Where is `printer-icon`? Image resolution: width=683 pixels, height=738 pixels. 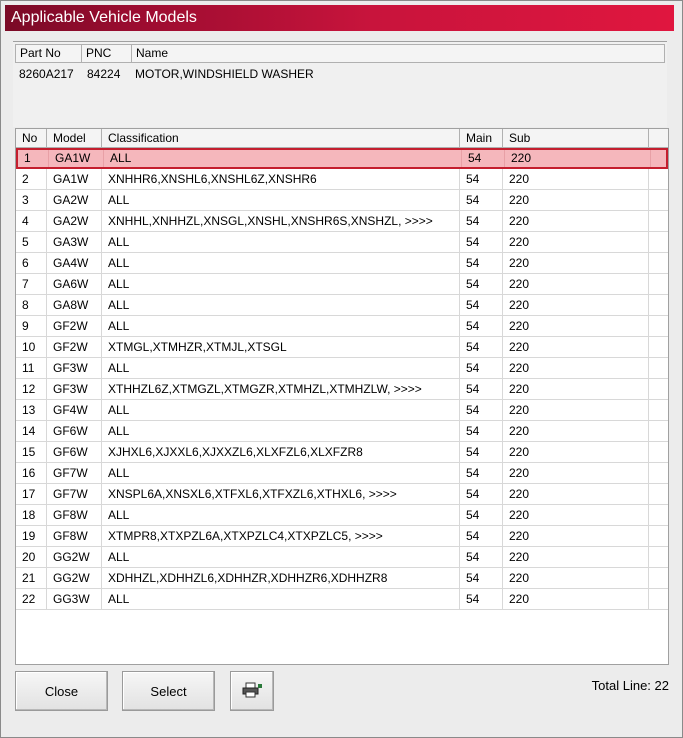
printer-icon is located at coordinates (252, 691).